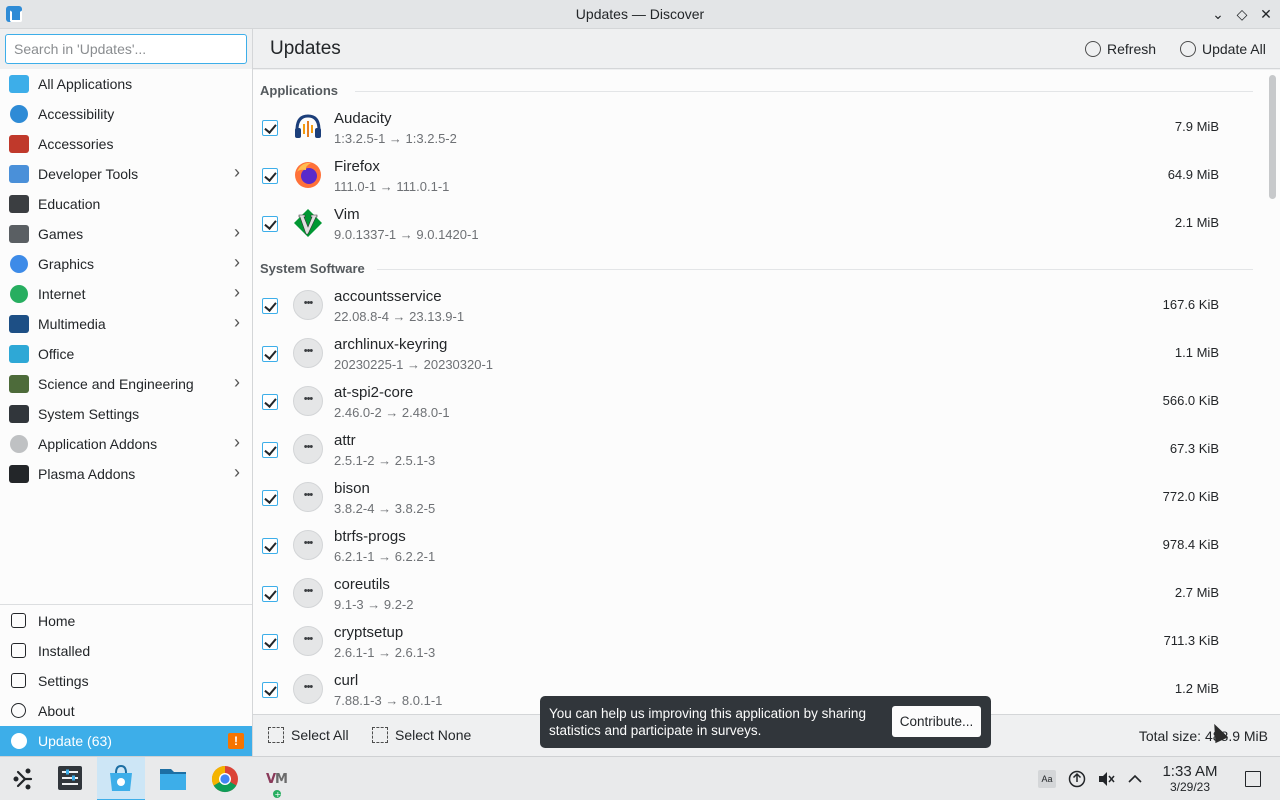 The width and height of the screenshot is (1280, 800). Describe the element at coordinates (421, 735) in the screenshot. I see `select-none-button: Select None` at that location.